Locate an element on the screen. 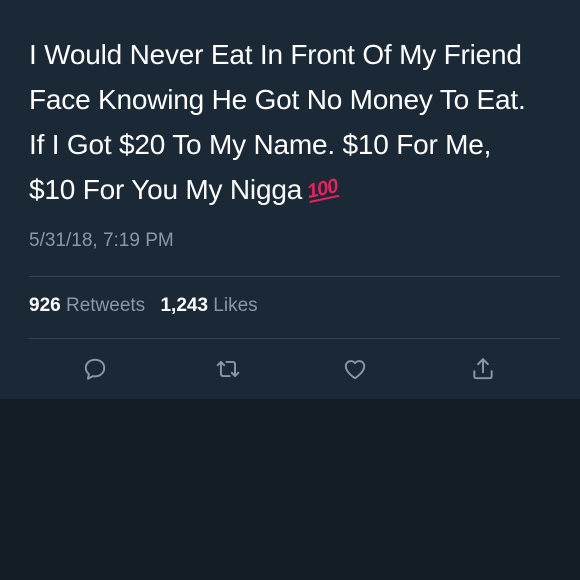  tweet-text-line-last: $10 For You My Nigga 100 is located at coordinates (294, 191).